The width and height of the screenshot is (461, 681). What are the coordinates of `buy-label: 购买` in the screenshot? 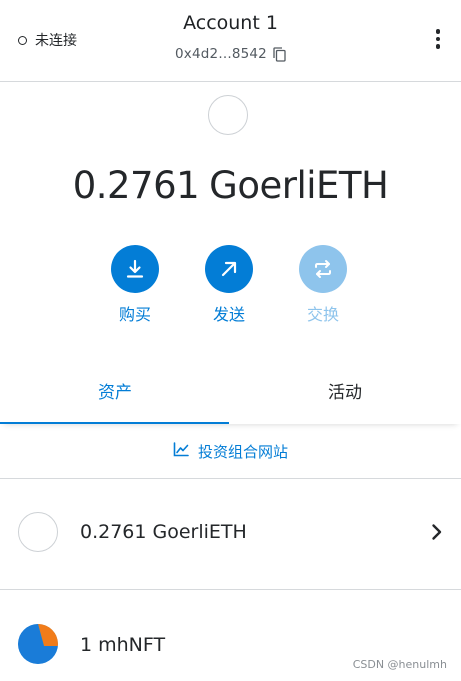 It's located at (134, 314).